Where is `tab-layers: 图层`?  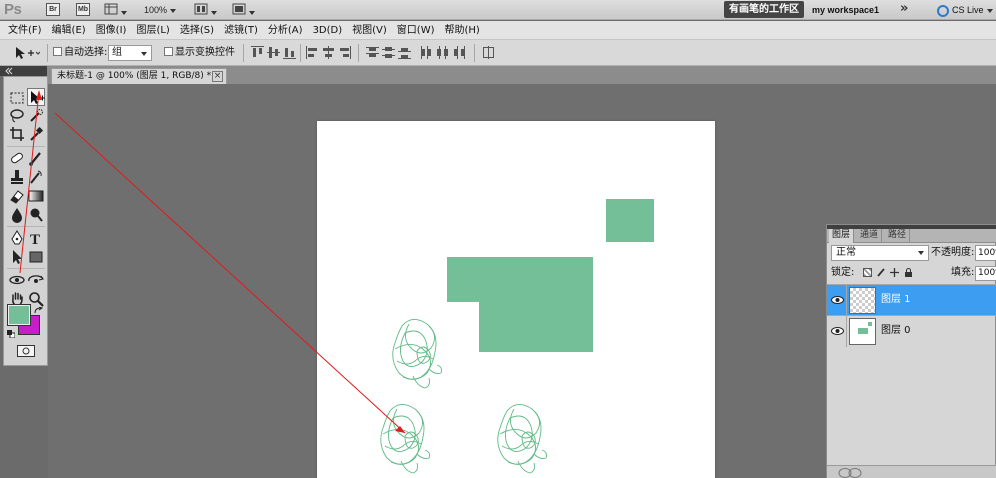 tab-layers: 图层 is located at coordinates (842, 236).